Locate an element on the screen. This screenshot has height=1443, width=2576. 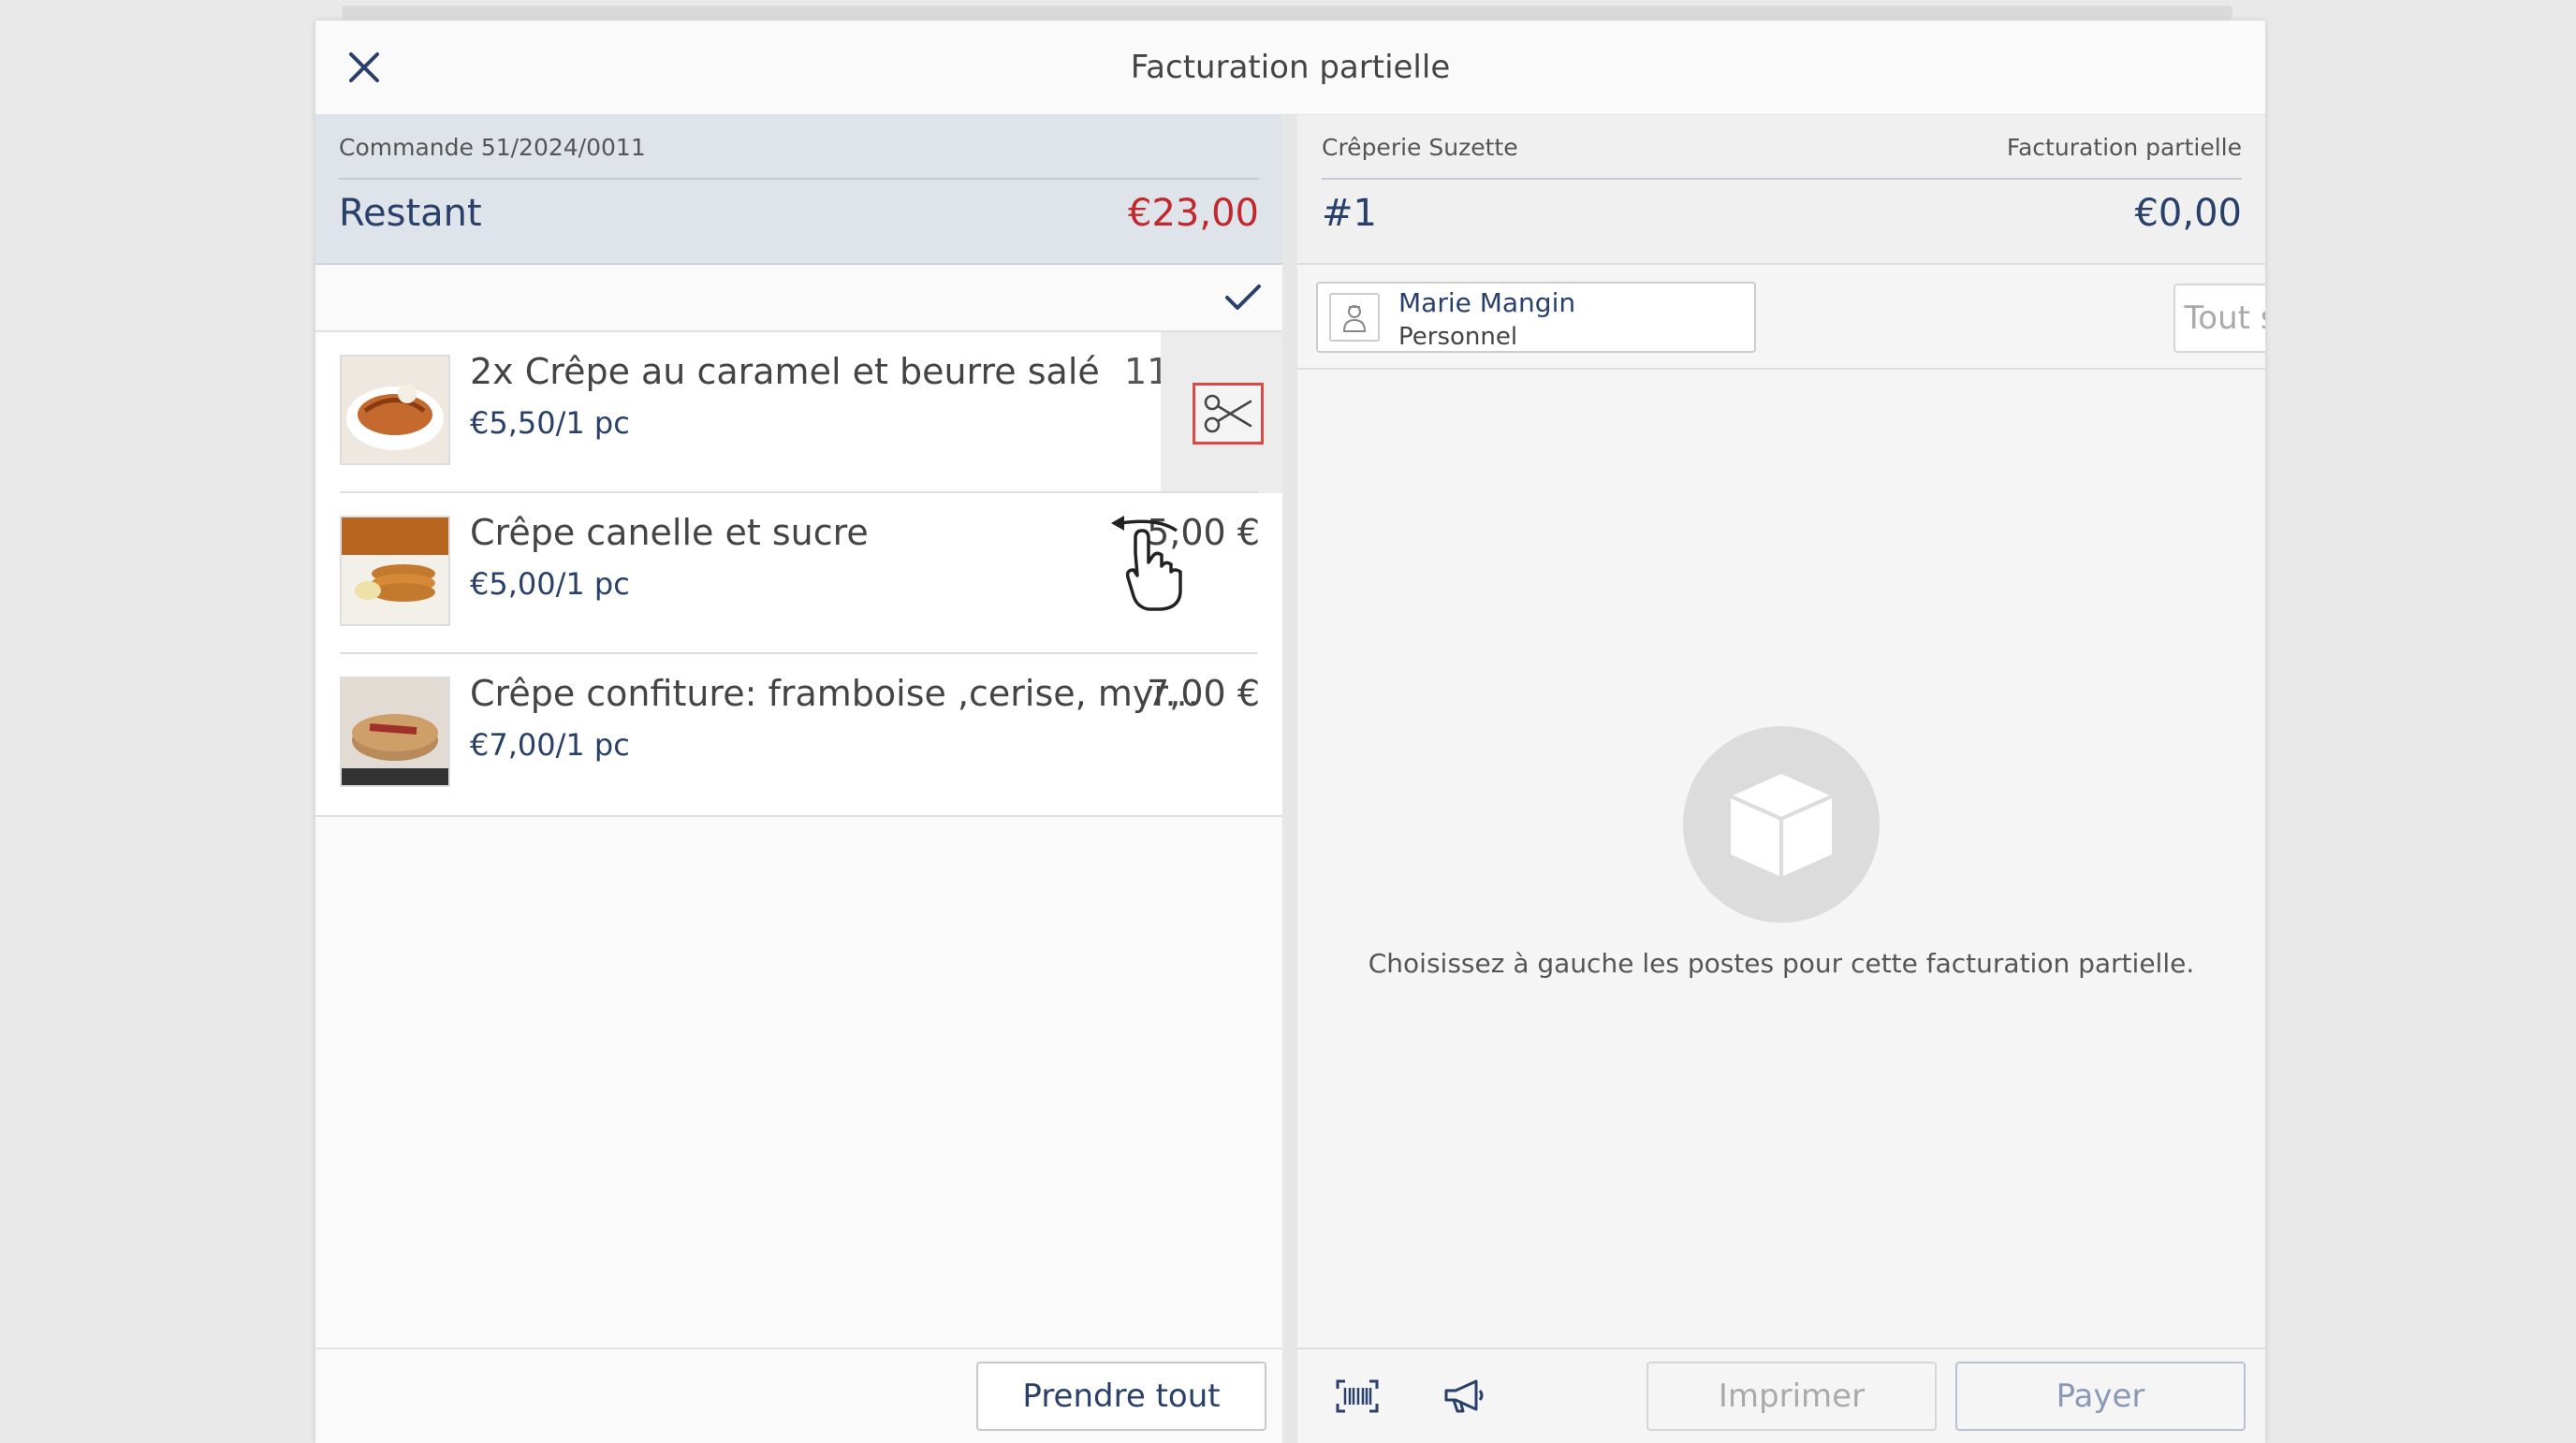
waiter-icon is located at coordinates (1354, 318).